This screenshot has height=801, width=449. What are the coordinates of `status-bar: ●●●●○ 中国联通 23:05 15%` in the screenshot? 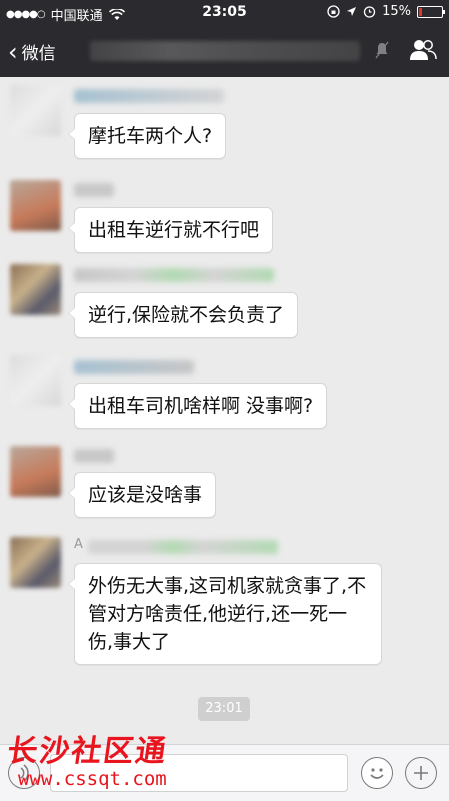 It's located at (224, 12).